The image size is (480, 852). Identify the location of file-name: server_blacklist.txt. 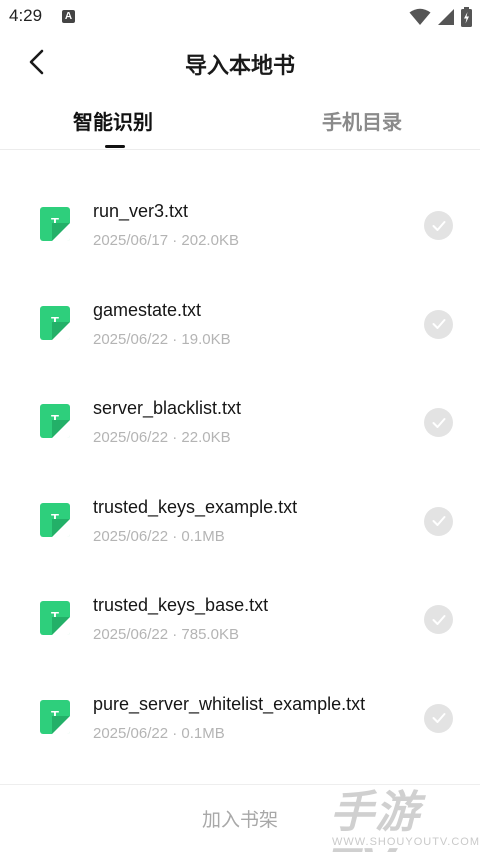
(167, 408).